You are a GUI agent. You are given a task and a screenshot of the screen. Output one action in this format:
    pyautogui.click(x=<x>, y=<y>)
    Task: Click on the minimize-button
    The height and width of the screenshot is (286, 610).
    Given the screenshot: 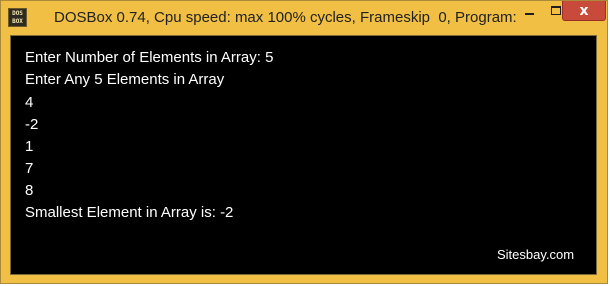 What is the action you would take?
    pyautogui.click(x=529, y=11)
    